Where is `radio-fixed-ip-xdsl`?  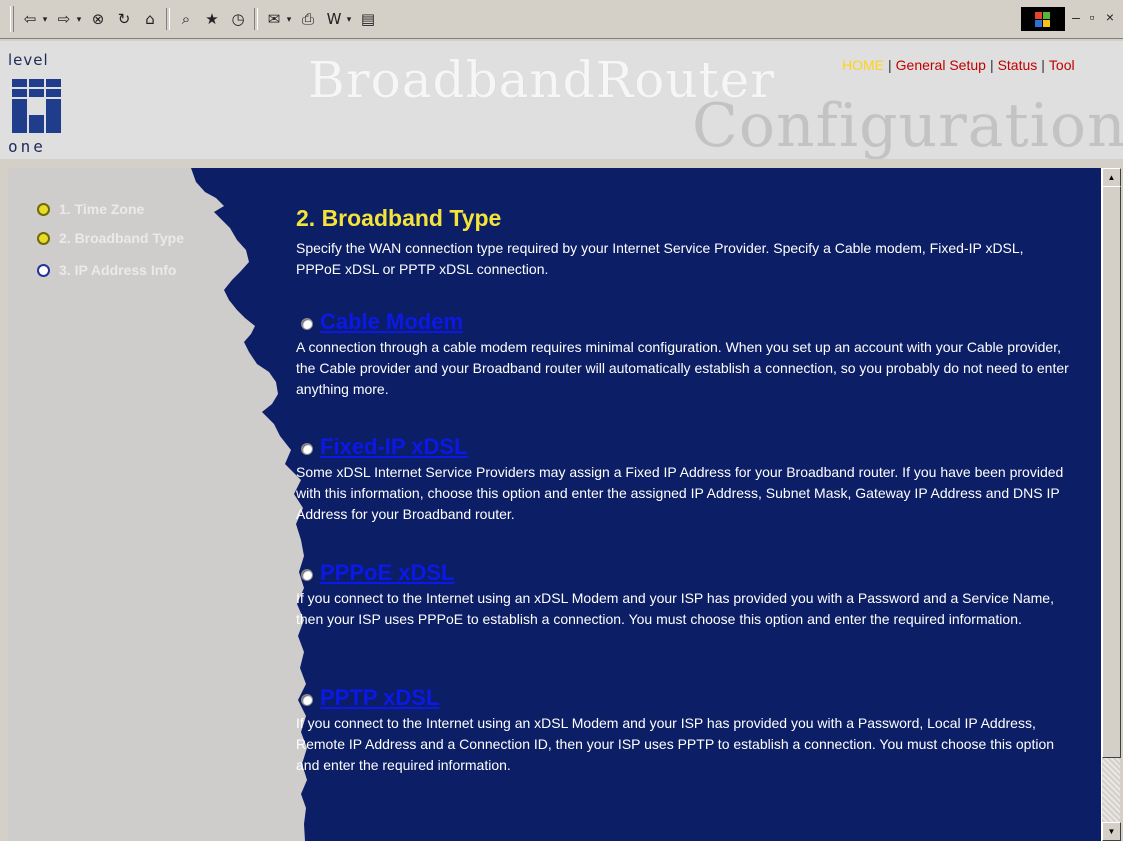
radio-fixed-ip-xdsl is located at coordinates (307, 449).